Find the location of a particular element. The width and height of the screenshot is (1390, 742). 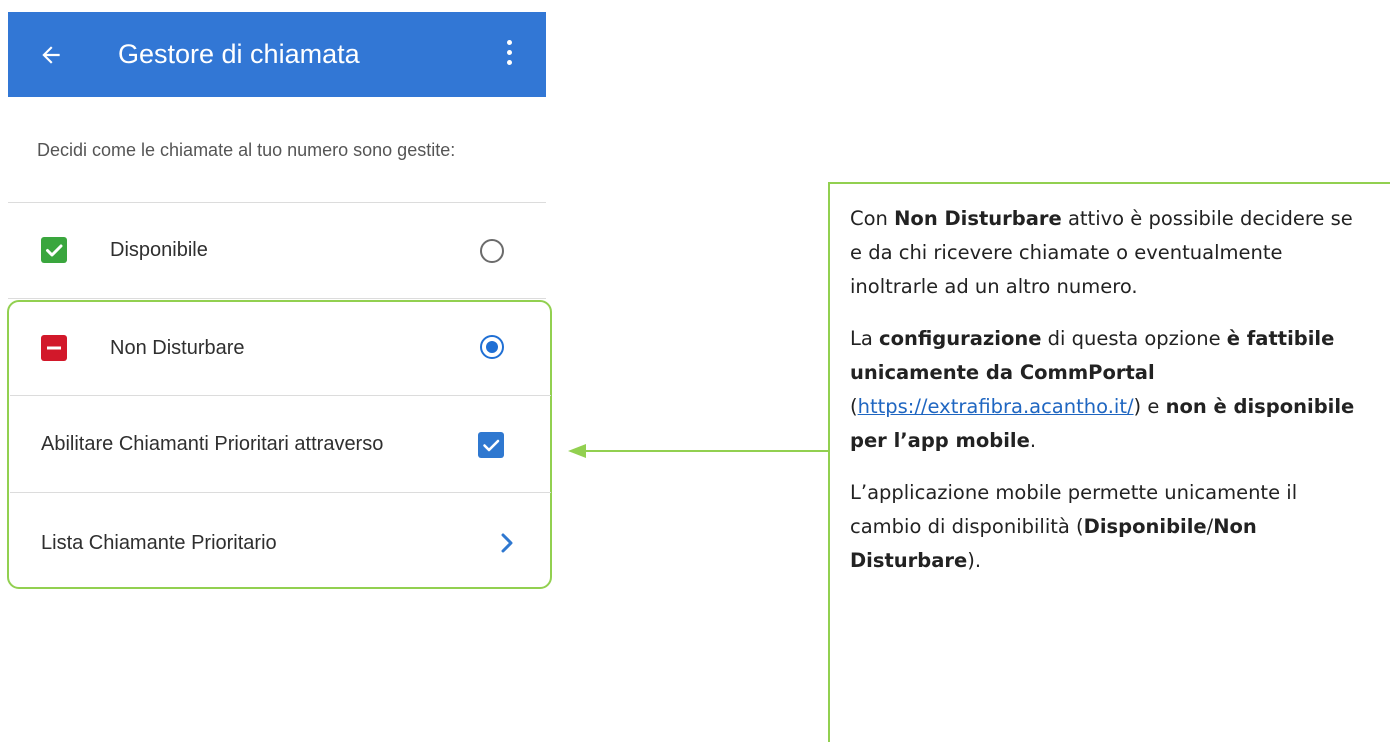

more-vertical-icon is located at coordinates (509, 55).